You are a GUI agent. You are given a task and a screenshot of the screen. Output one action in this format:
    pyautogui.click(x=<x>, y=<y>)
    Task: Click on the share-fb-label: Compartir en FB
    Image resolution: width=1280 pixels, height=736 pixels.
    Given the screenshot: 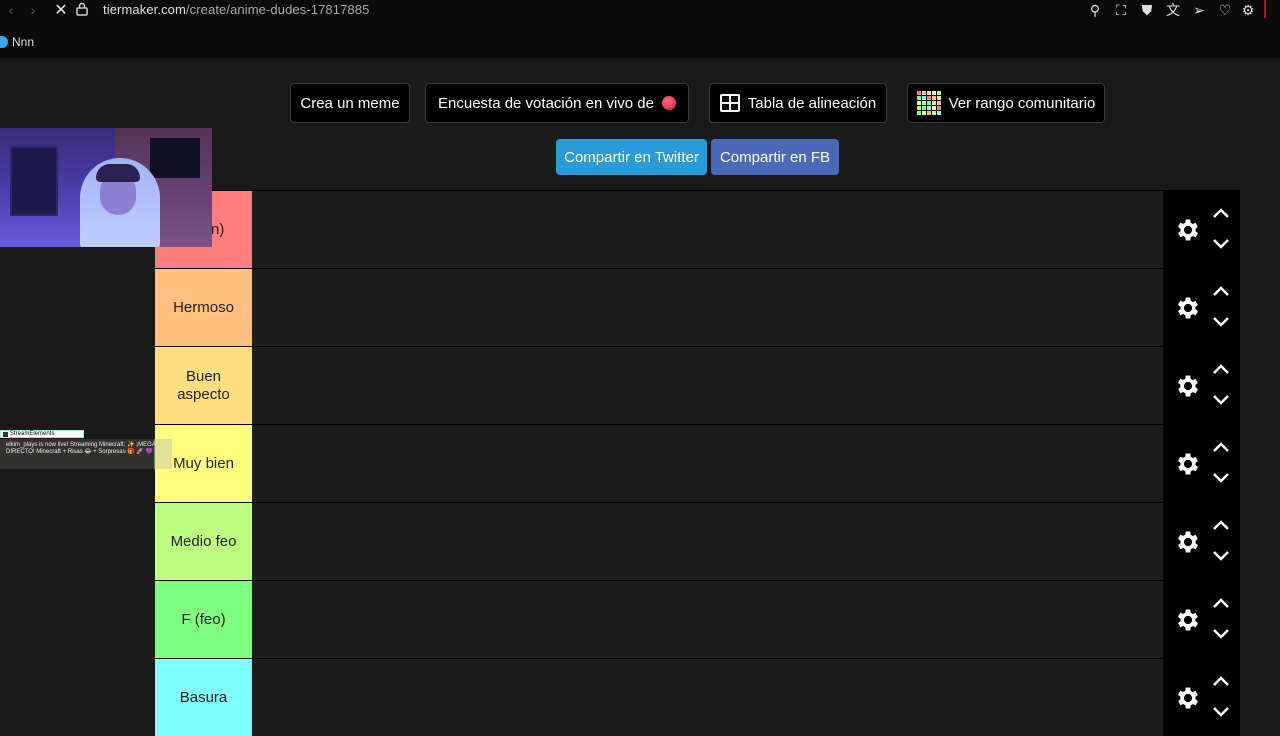 What is the action you would take?
    pyautogui.click(x=775, y=157)
    